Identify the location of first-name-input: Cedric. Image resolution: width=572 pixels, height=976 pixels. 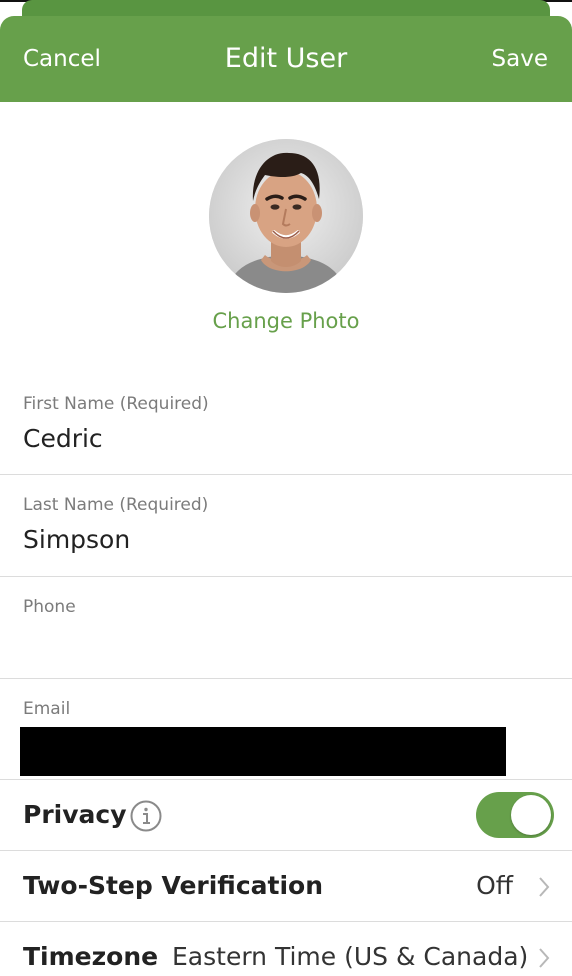
(63, 439).